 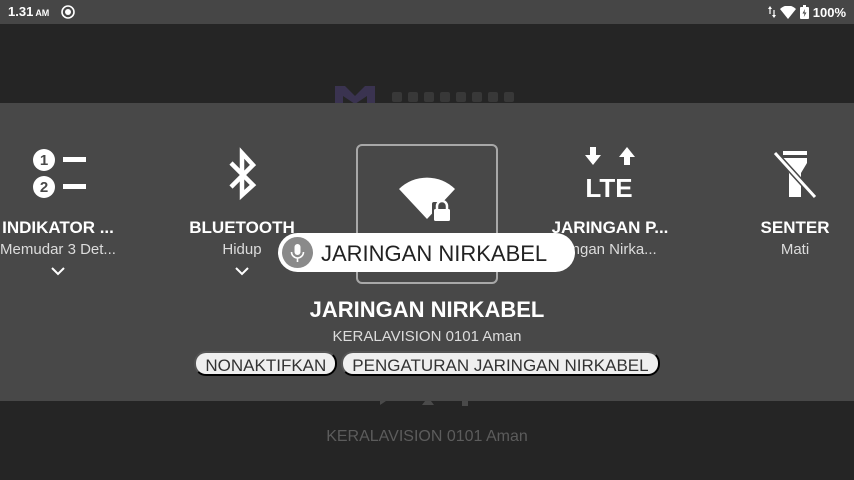 I want to click on lte-icon: LTE, so click(x=610, y=175).